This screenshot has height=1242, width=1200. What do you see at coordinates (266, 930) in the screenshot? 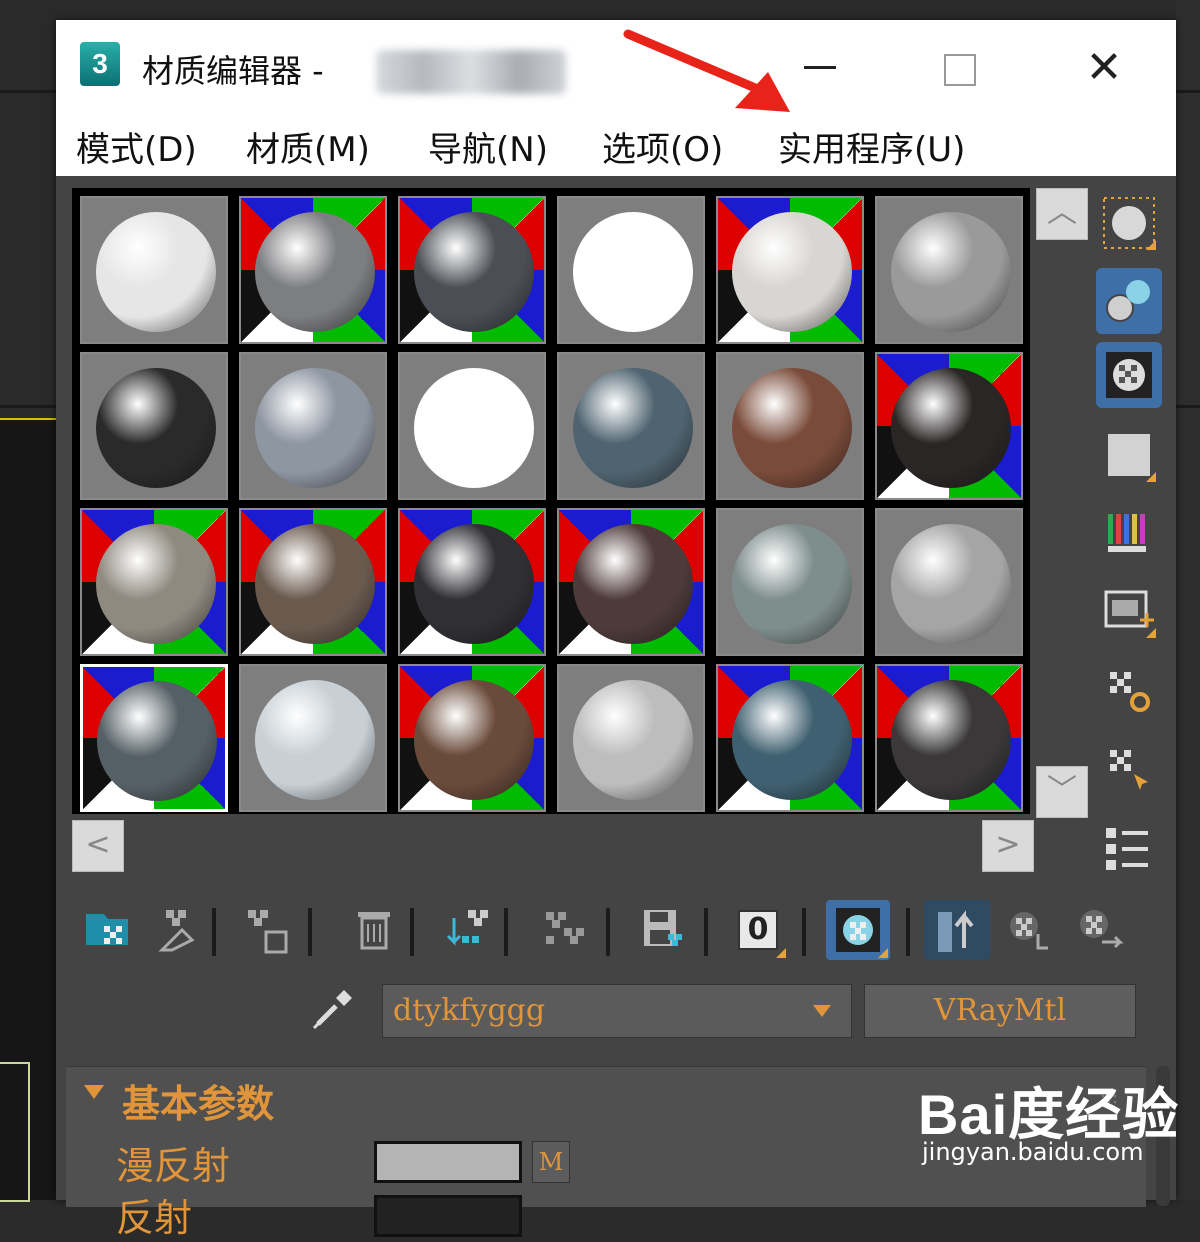
I see `assign-to-selection-icon` at bounding box center [266, 930].